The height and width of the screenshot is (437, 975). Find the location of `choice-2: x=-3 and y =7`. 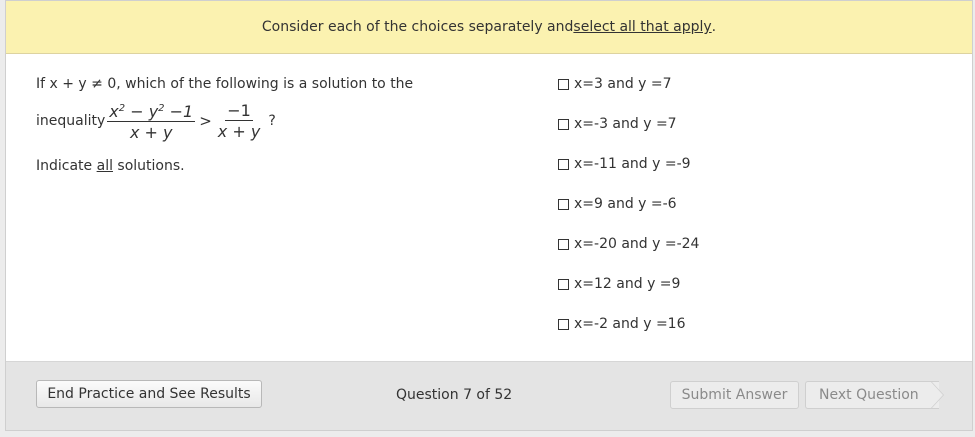

choice-2: x=-3 and y =7 is located at coordinates (628, 124).